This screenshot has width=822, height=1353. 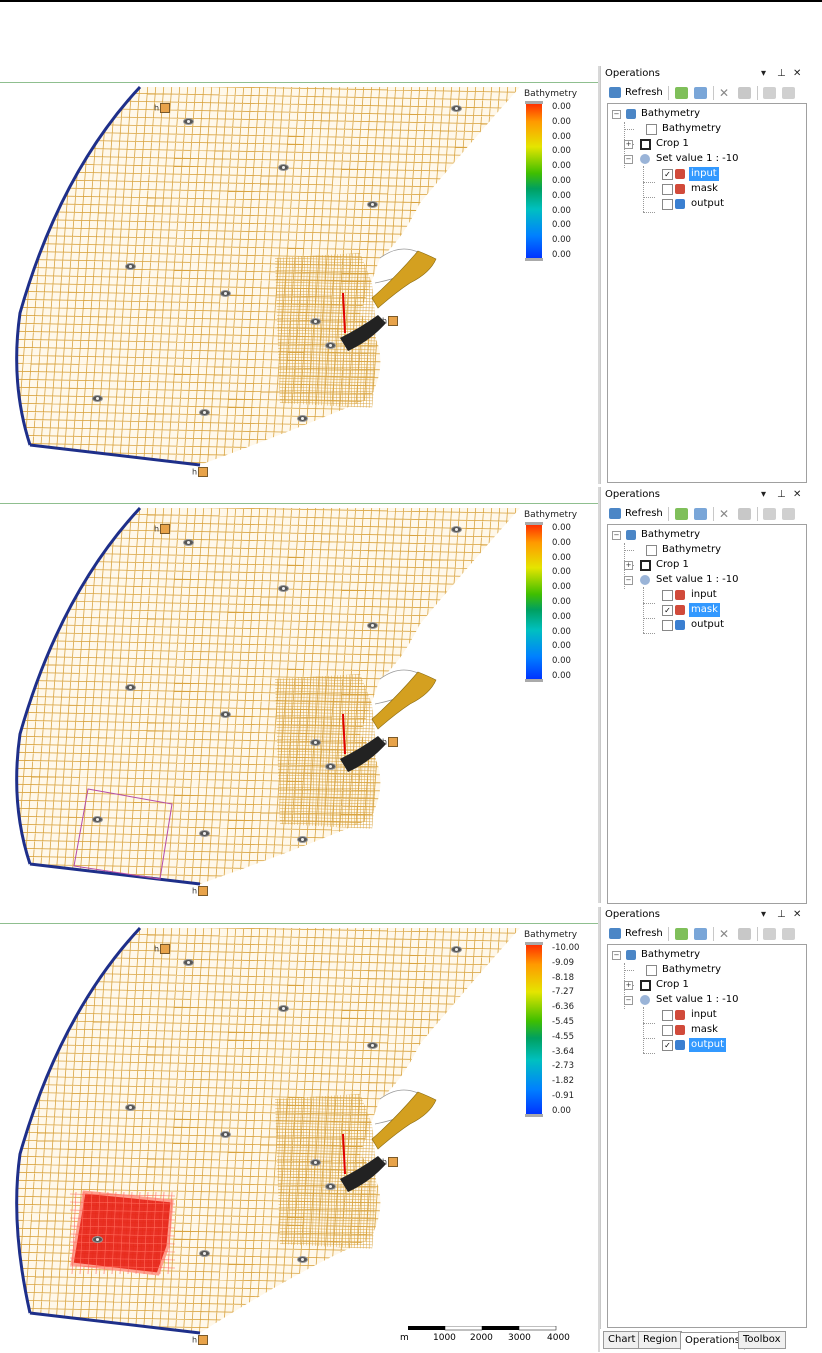 What do you see at coordinates (712, 1341) in the screenshot?
I see `tab-operations: Operations` at bounding box center [712, 1341].